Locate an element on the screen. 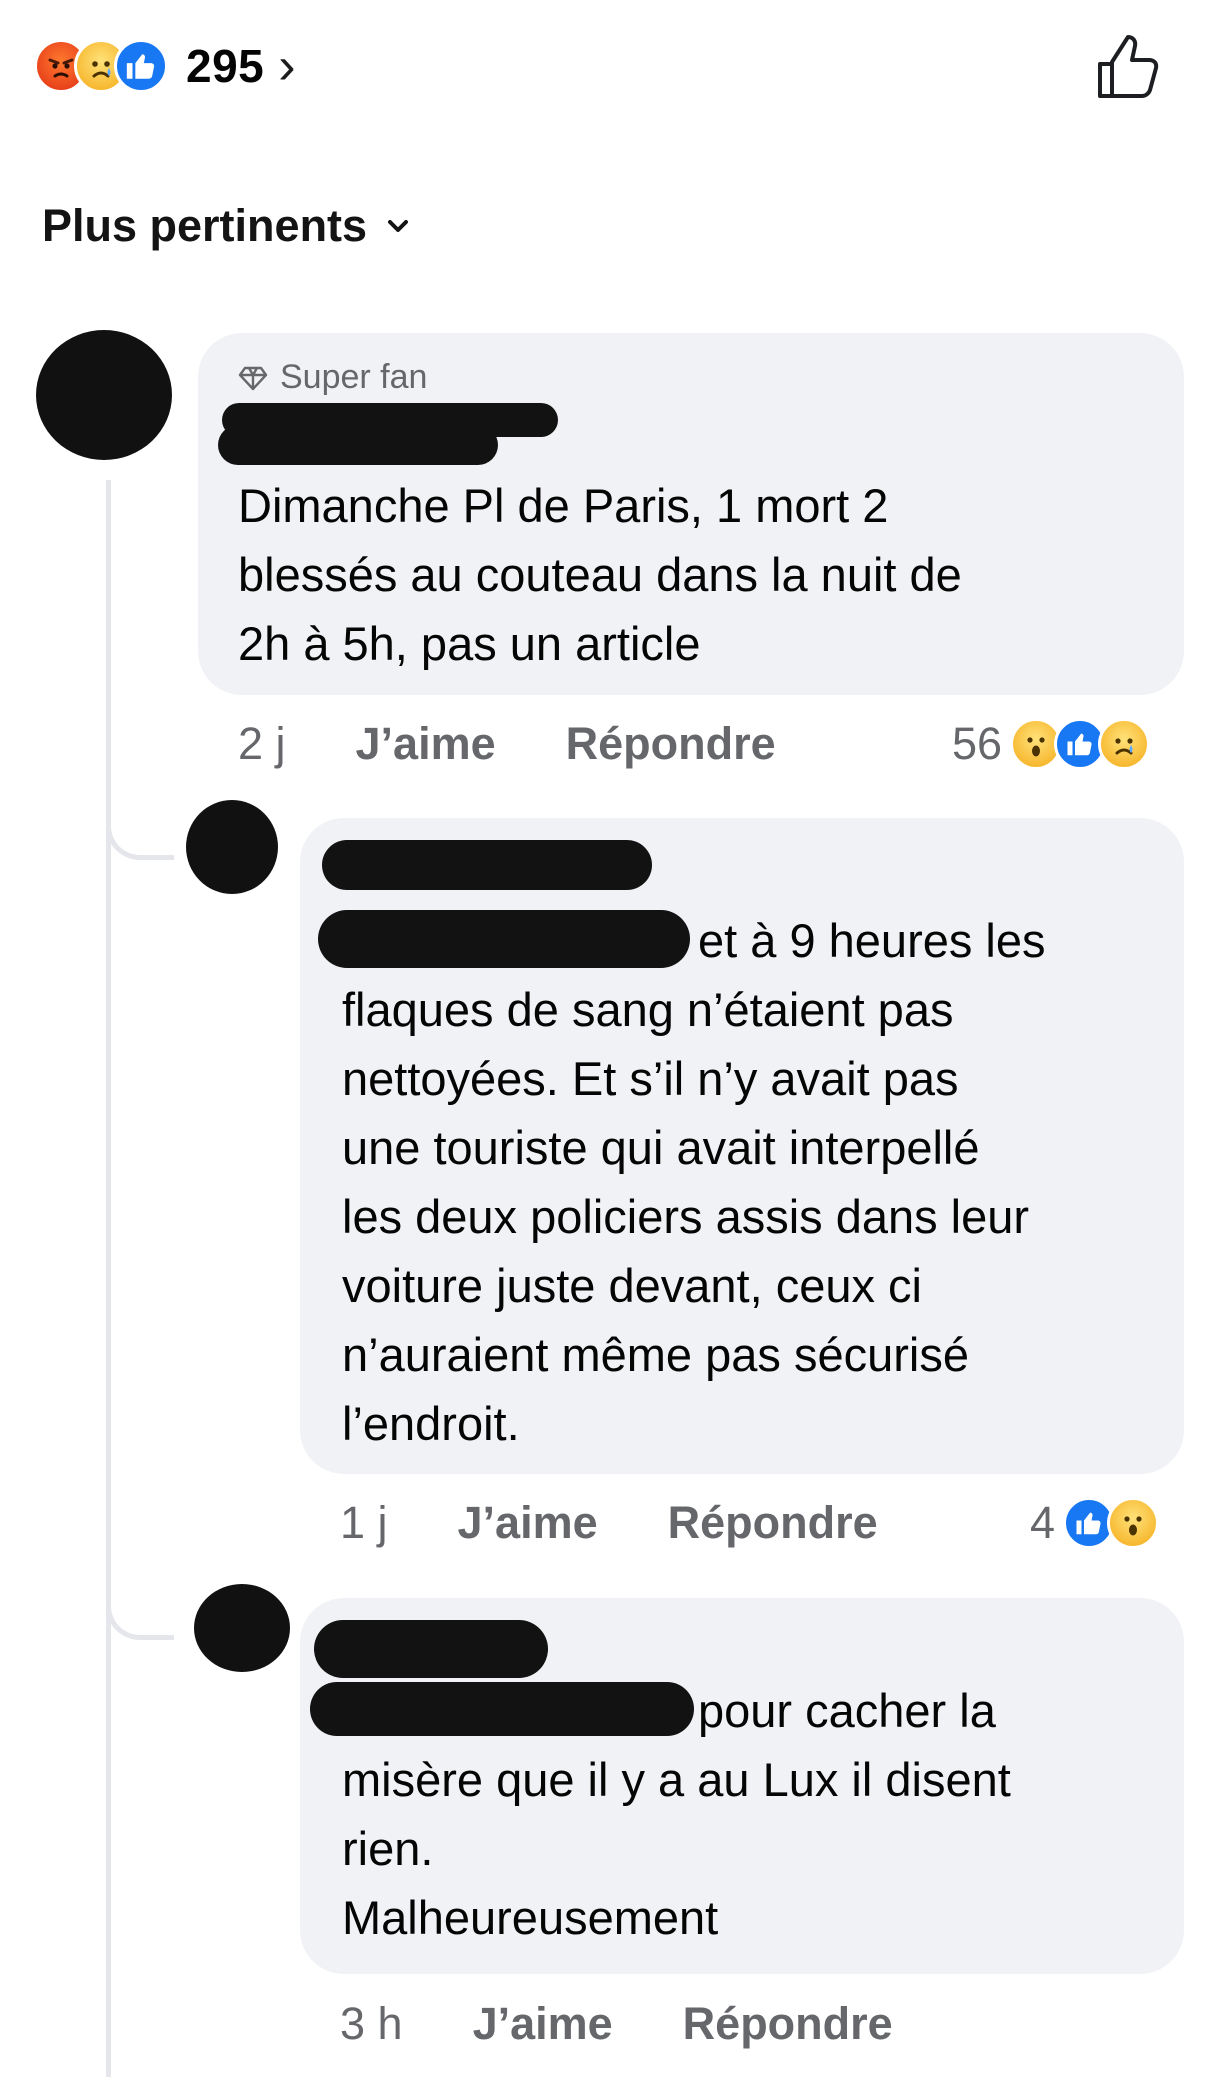  like-thumb-icon is located at coordinates (1128, 66).